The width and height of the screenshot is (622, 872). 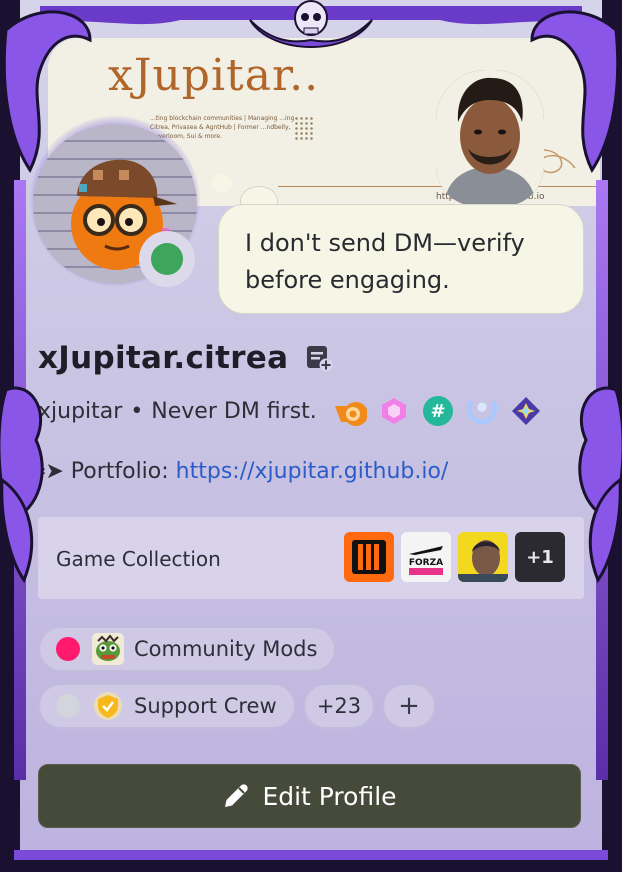 I want to click on add-note-icon, so click(x=319, y=358).